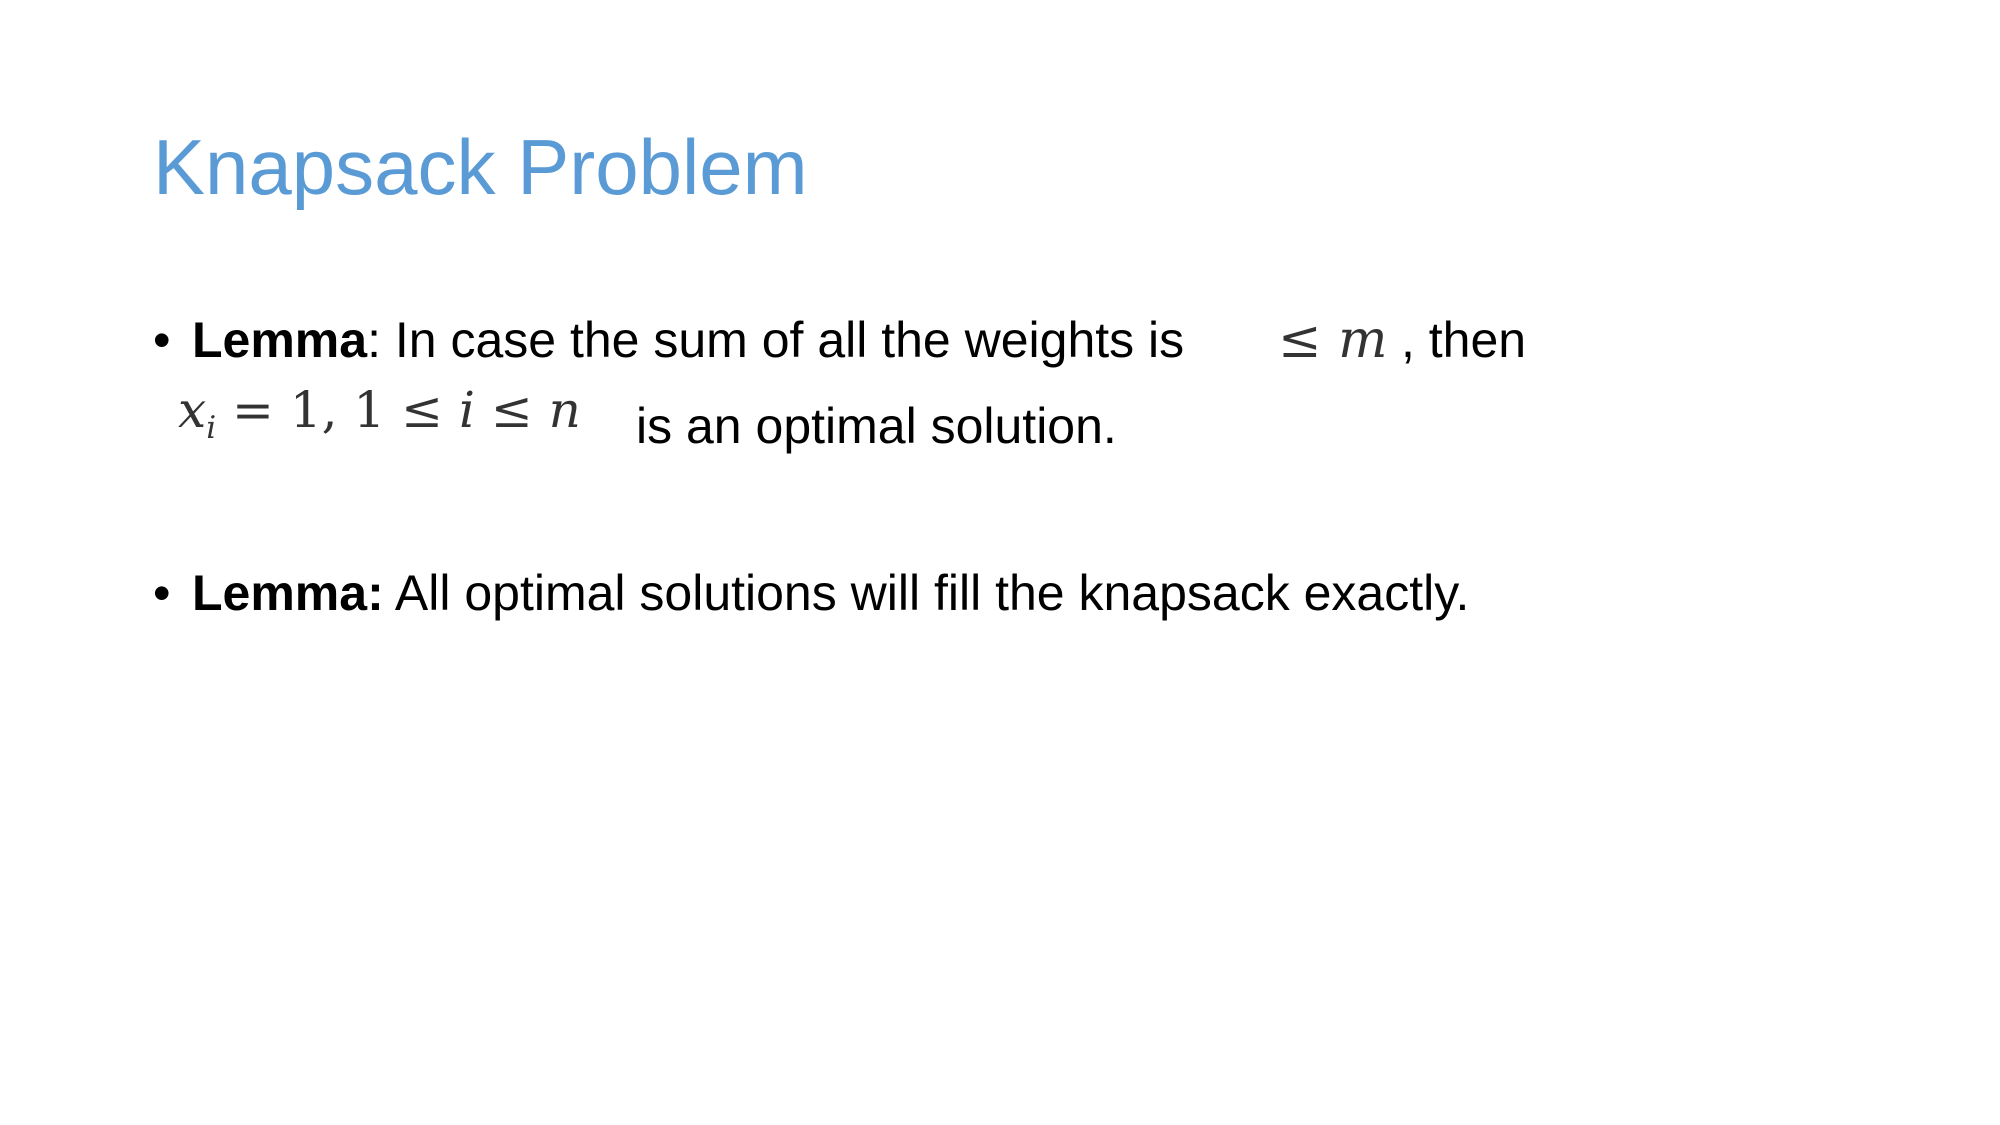 Image resolution: width=2000 pixels, height=1125 pixels. What do you see at coordinates (211, 427) in the screenshot?
I see `math-subscript: i` at bounding box center [211, 427].